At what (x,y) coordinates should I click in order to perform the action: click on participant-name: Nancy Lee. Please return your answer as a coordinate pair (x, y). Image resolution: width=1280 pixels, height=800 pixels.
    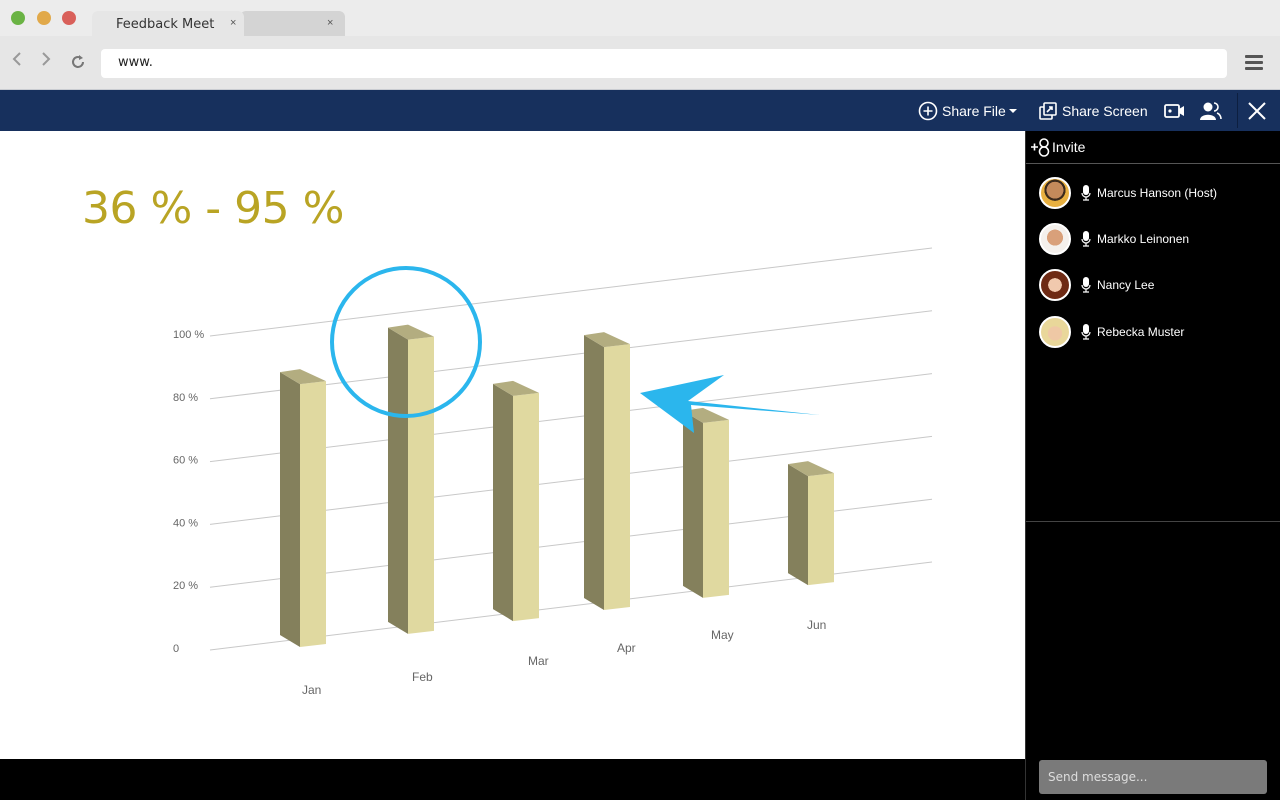
    Looking at the image, I should click on (1126, 285).